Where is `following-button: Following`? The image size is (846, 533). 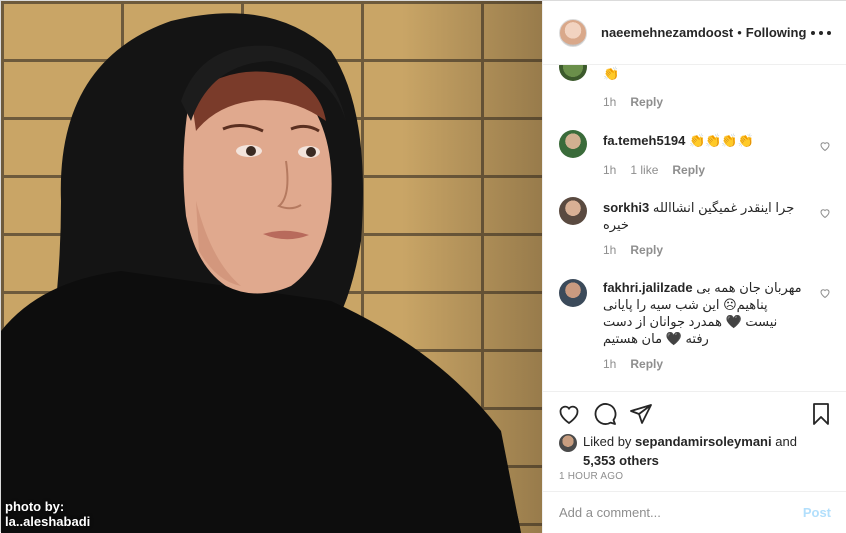 following-button: Following is located at coordinates (776, 32).